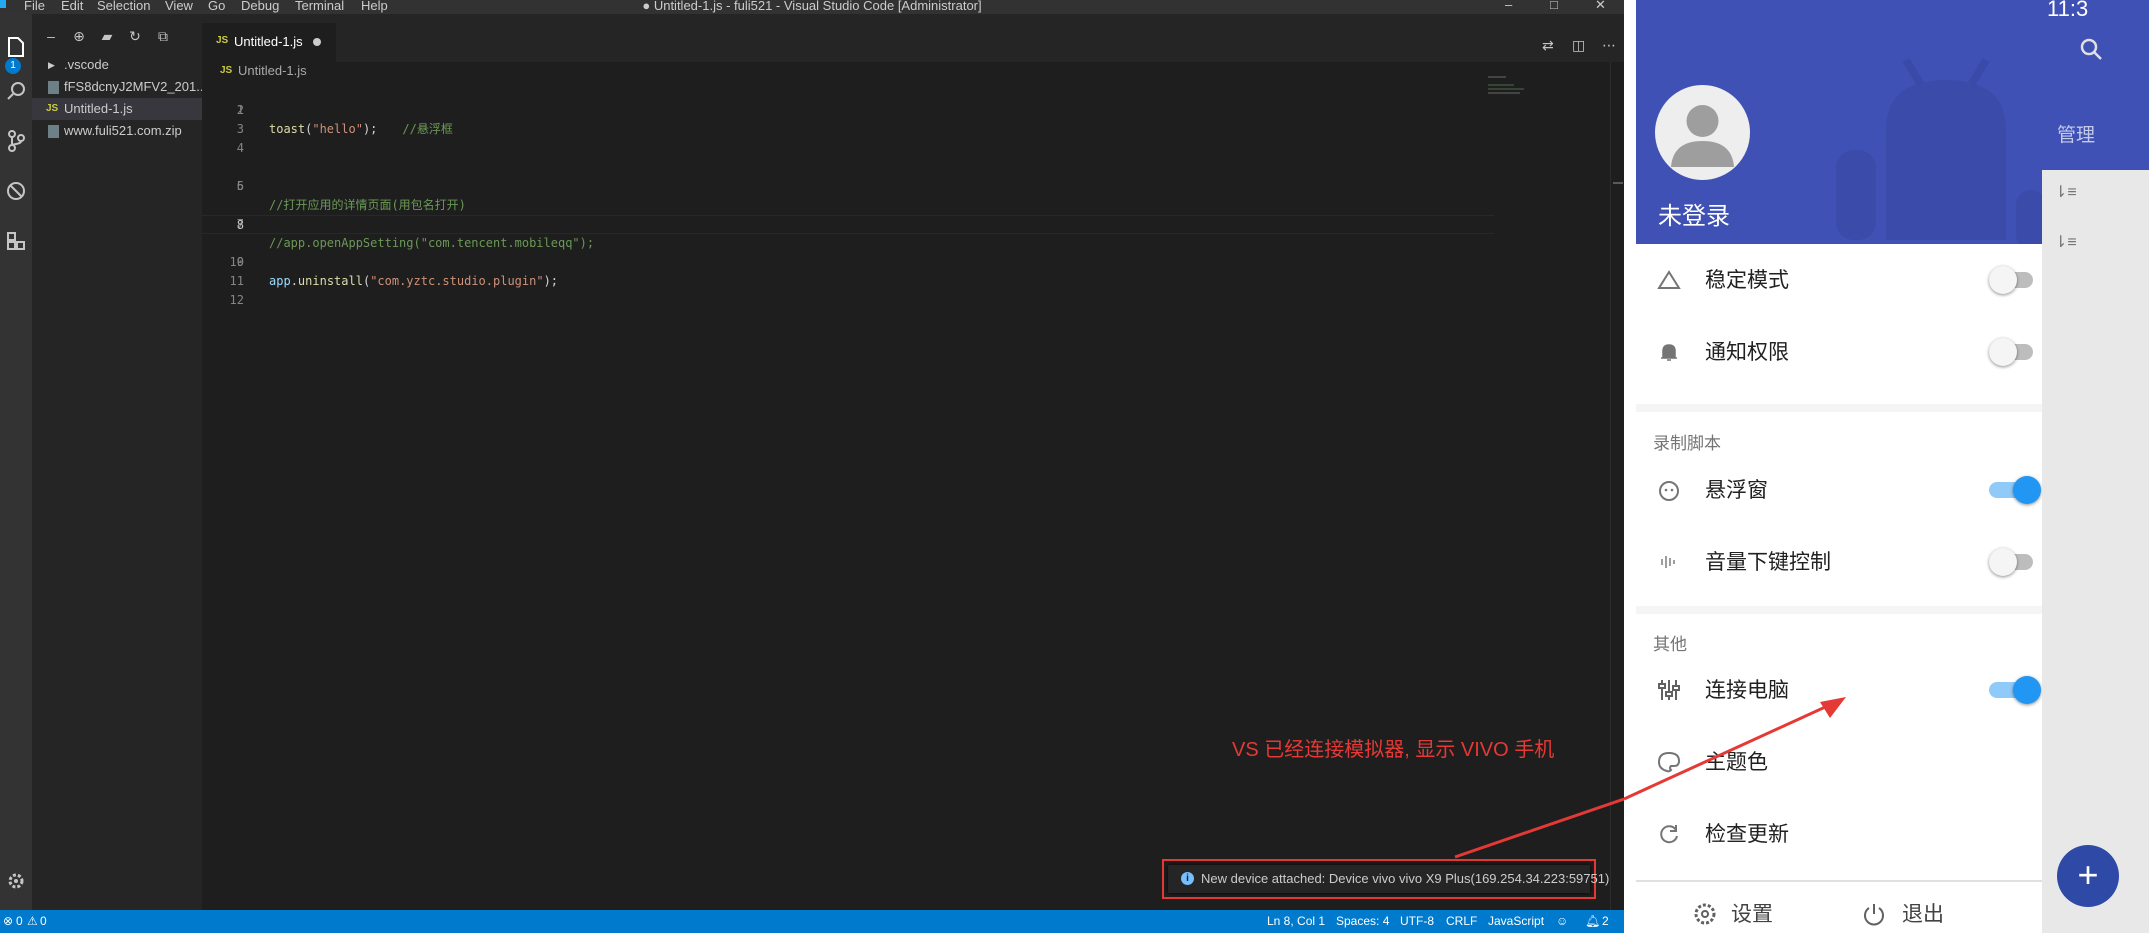  What do you see at coordinates (2095, 85) in the screenshot?
I see `app-toolbar: 11:3 管理` at bounding box center [2095, 85].